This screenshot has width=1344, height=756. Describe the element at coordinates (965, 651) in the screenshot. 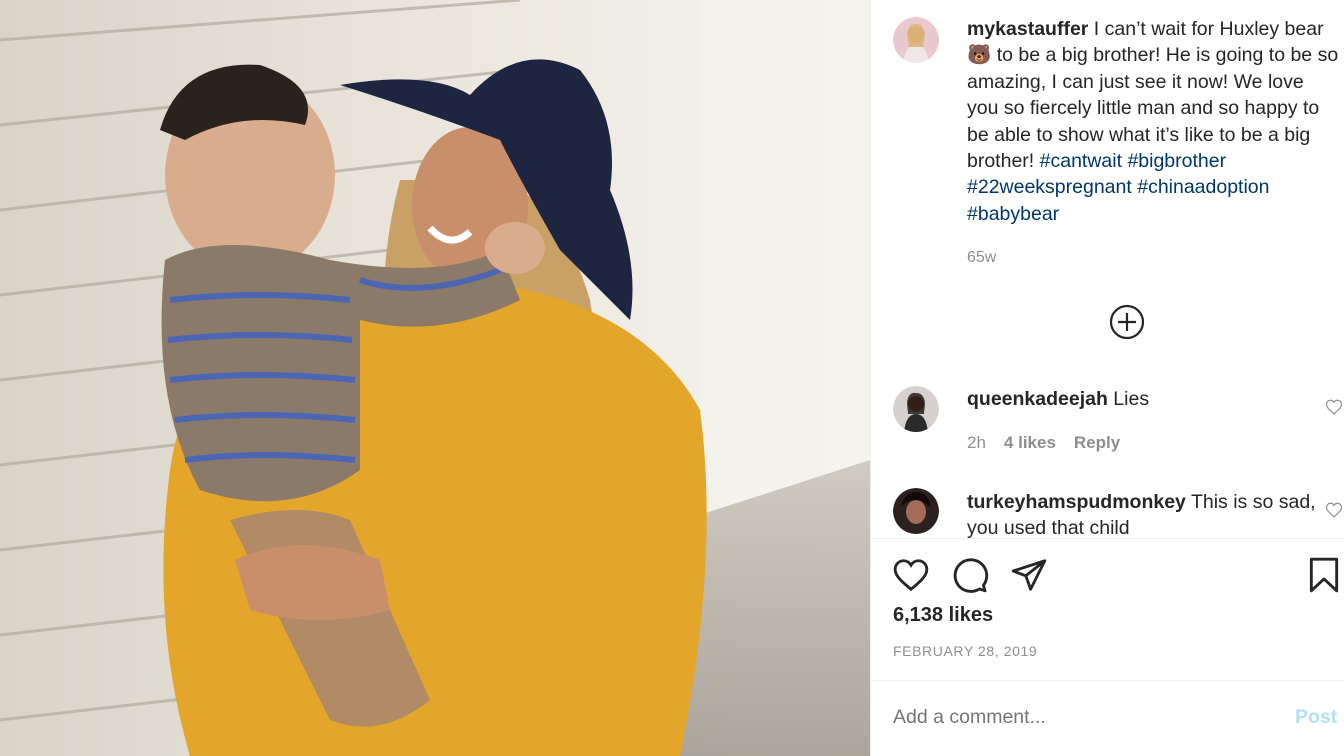

I see `post-date: FEBRUARY 28, 2019` at that location.